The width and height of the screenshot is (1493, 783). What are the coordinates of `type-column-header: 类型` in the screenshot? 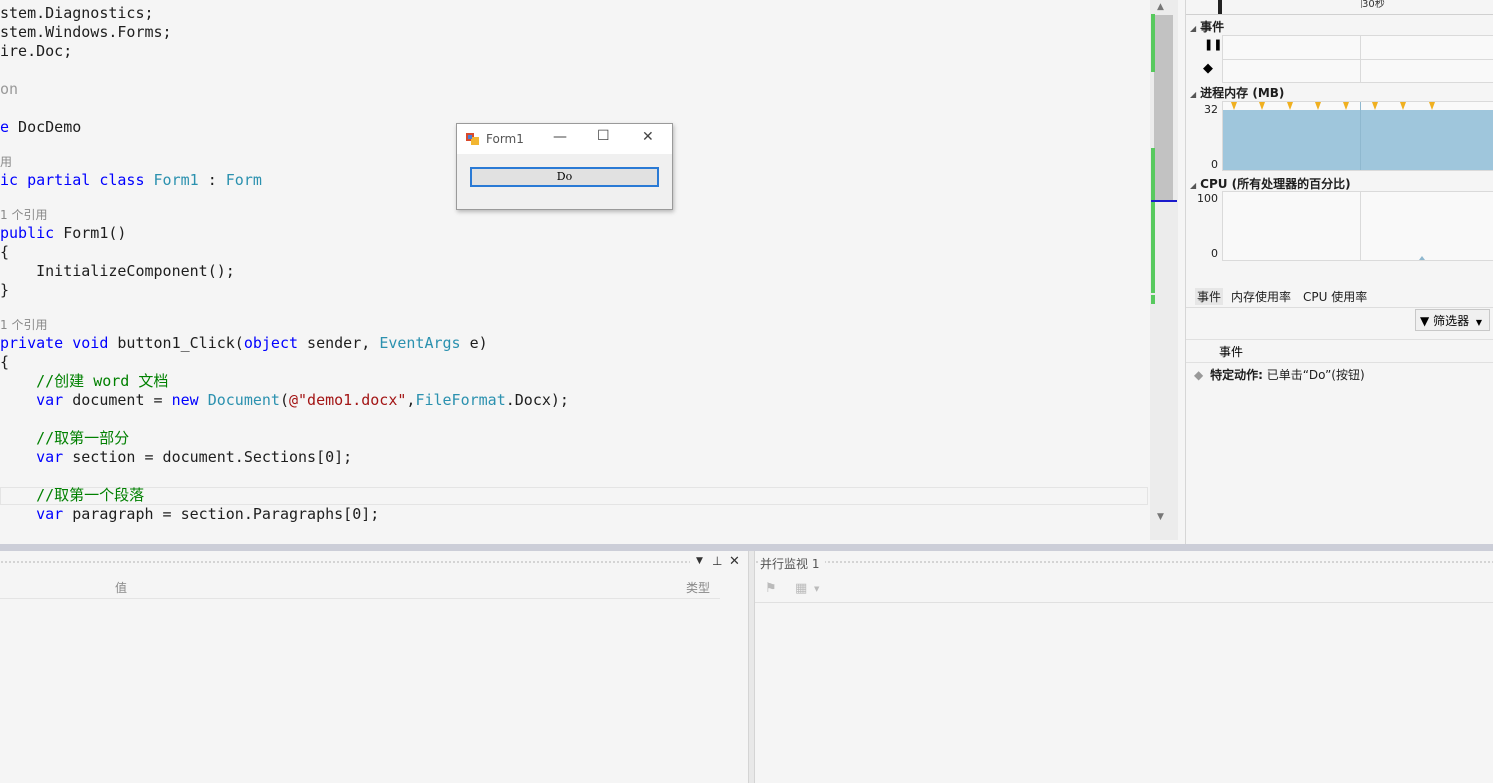 It's located at (698, 587).